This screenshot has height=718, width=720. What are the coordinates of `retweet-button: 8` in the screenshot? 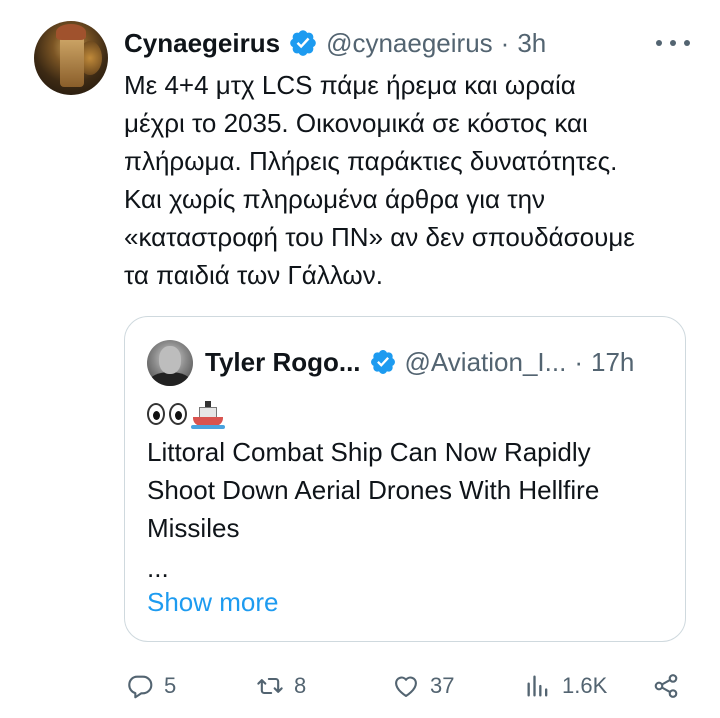 It's located at (281, 686).